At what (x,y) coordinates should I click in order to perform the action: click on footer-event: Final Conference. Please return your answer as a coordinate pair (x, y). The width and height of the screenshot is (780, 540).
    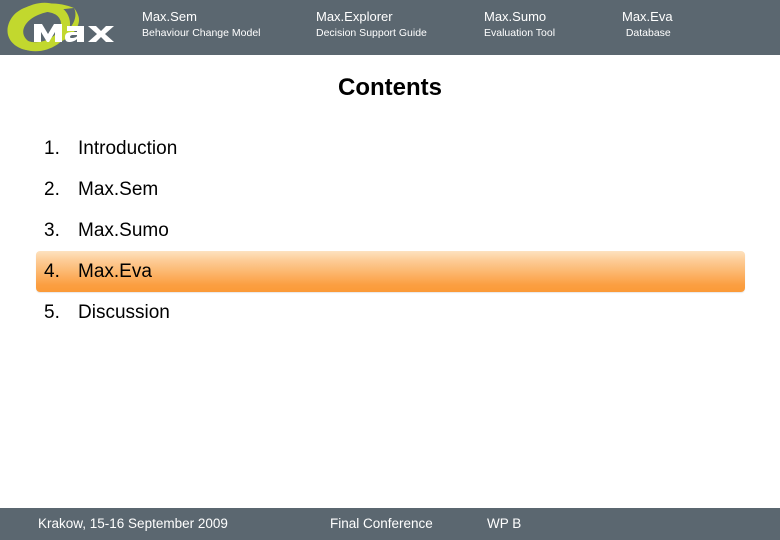
    Looking at the image, I should click on (381, 523).